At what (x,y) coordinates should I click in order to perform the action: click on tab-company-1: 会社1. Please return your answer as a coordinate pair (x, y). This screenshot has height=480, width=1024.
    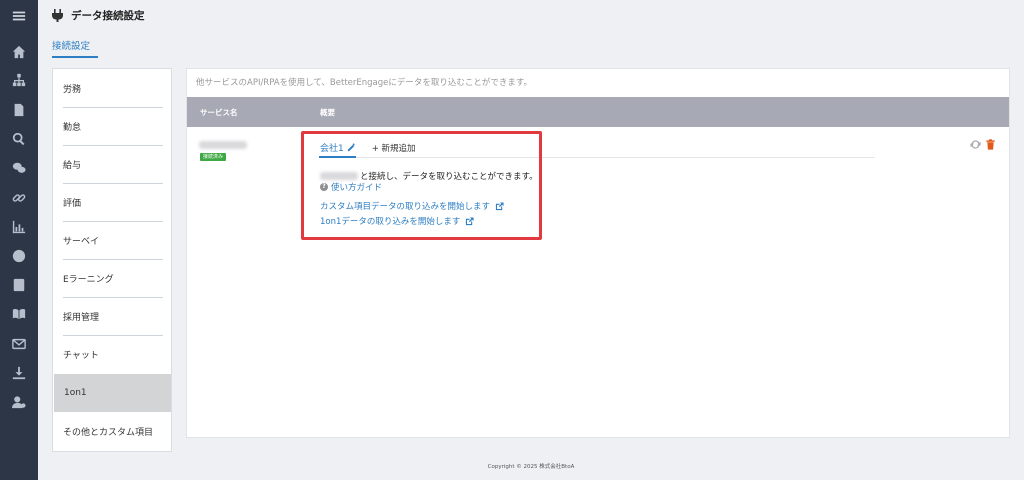
    Looking at the image, I should click on (338, 147).